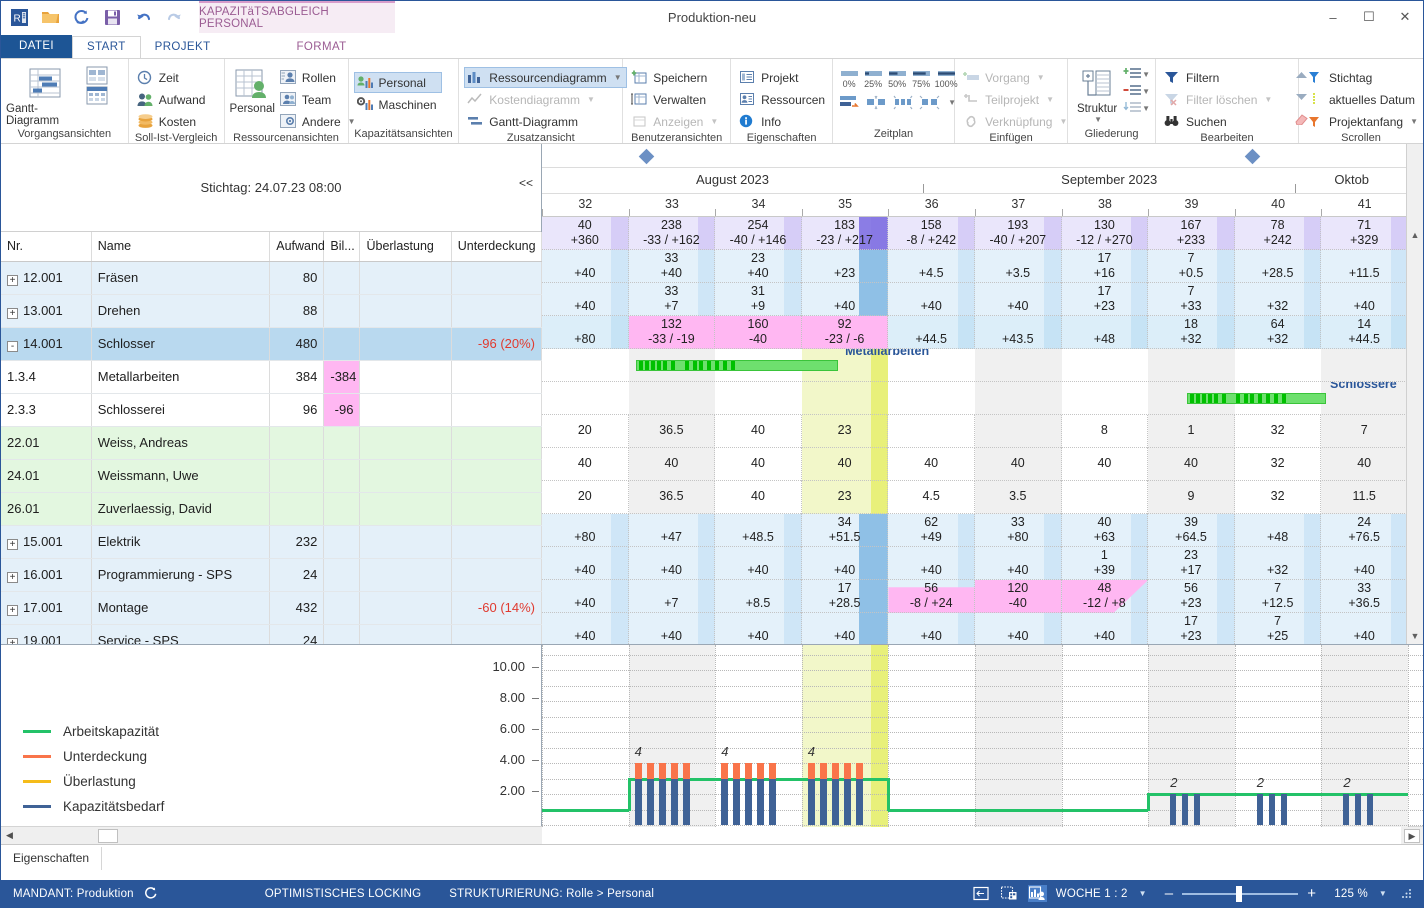 The height and width of the screenshot is (908, 1424). Describe the element at coordinates (1018, 431) in the screenshot. I see `timeline-cell` at that location.